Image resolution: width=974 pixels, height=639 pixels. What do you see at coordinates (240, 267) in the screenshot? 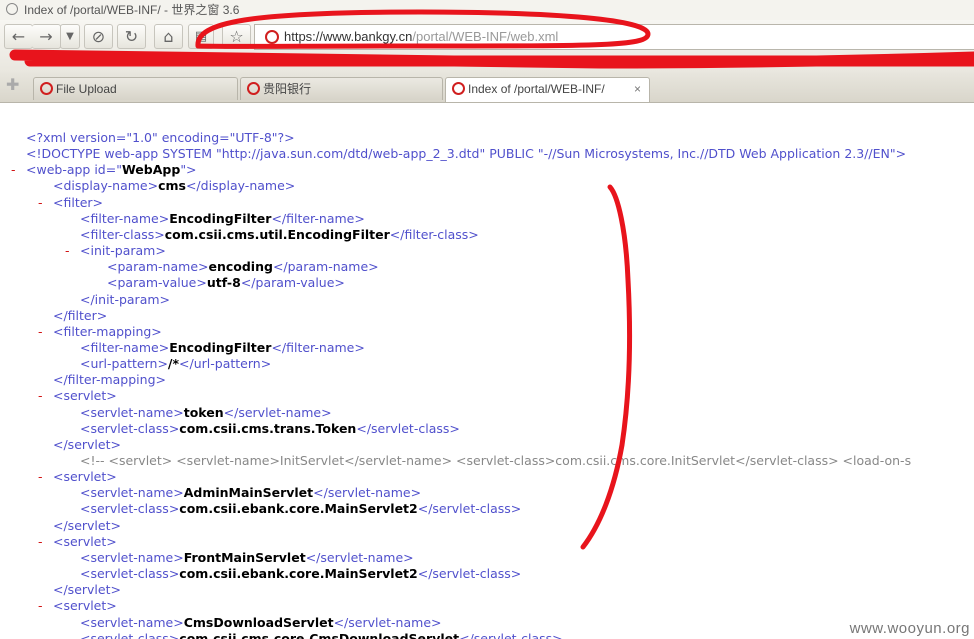
I see `xml-value: encoding` at bounding box center [240, 267].